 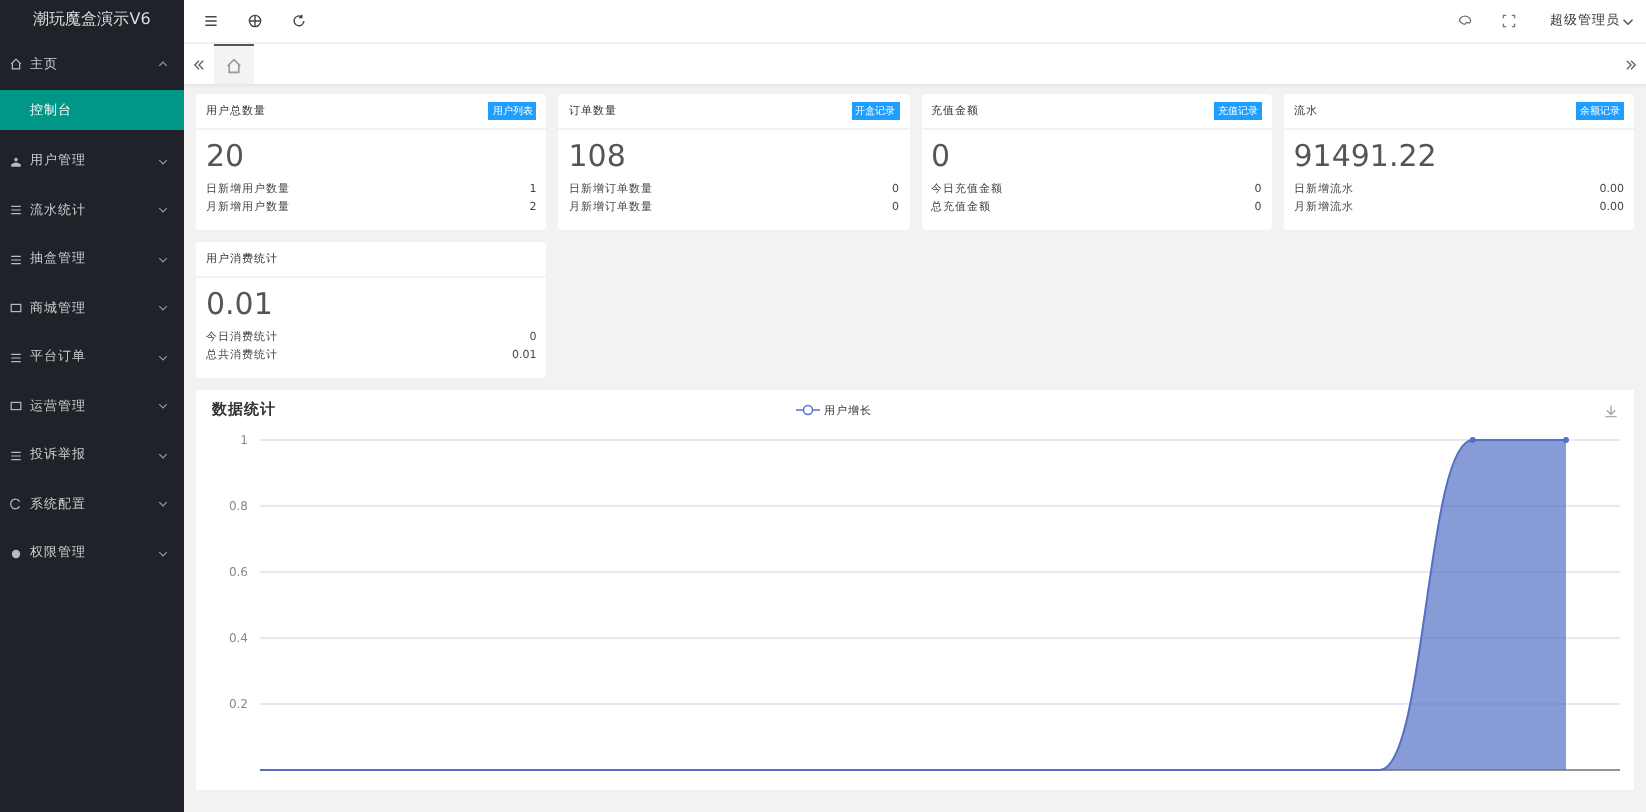 What do you see at coordinates (299, 21) in the screenshot?
I see `refresh-icon` at bounding box center [299, 21].